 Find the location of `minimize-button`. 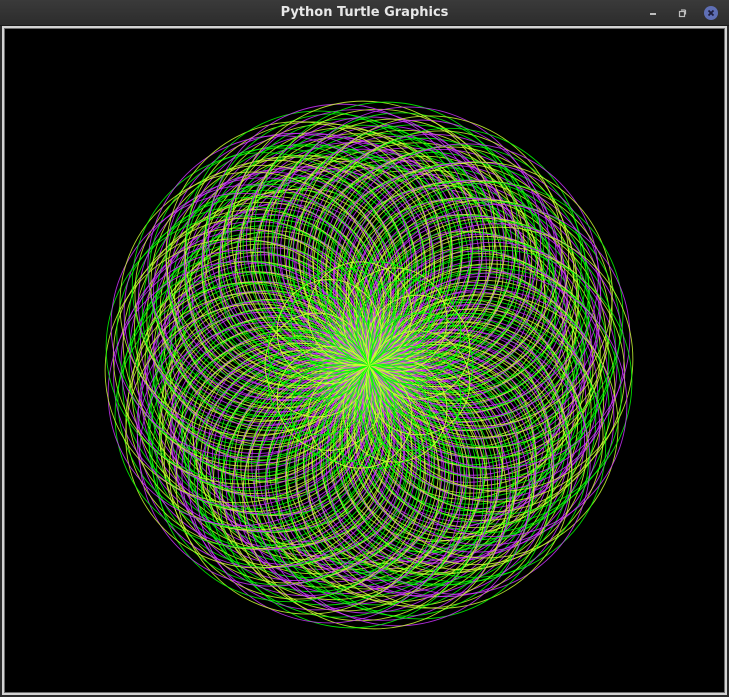

minimize-button is located at coordinates (653, 13).